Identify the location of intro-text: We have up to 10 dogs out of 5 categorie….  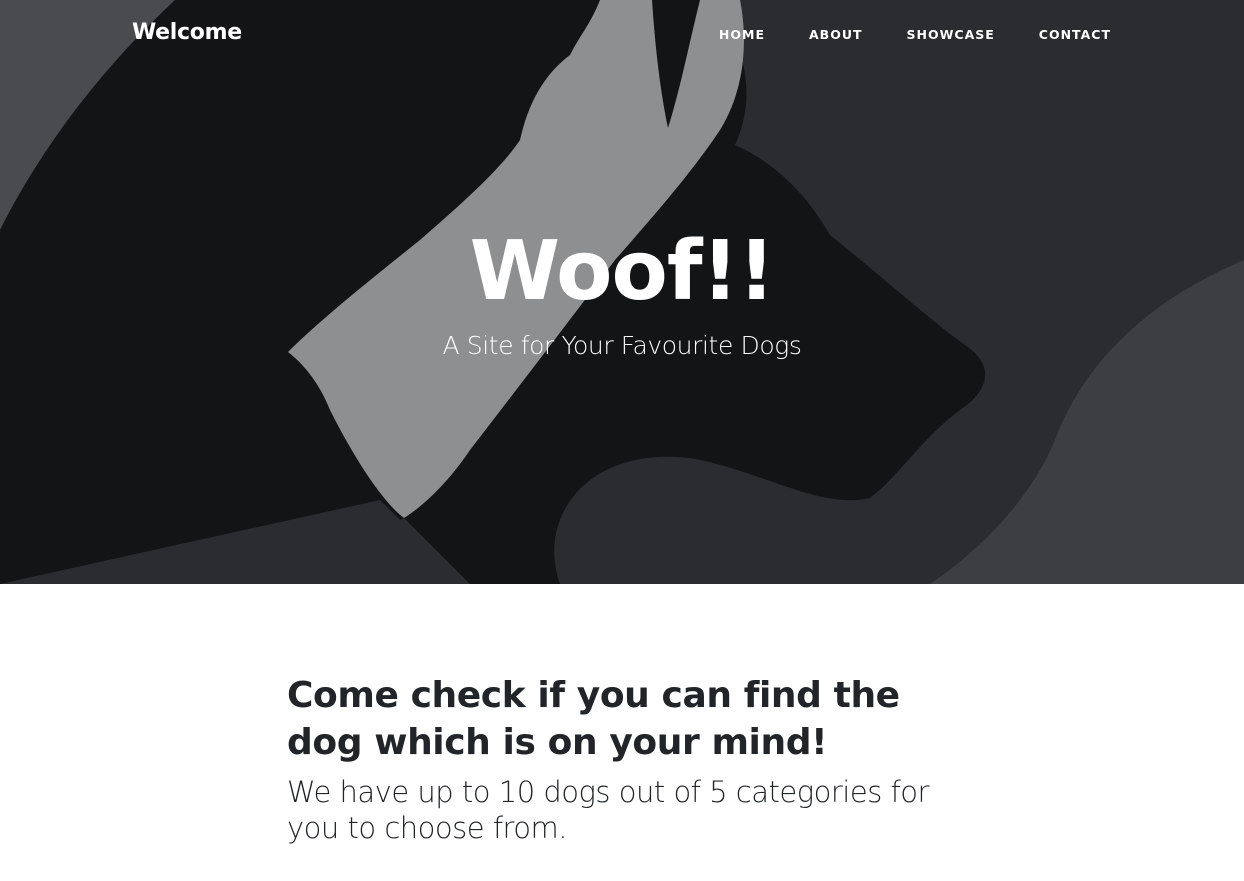
(608, 810).